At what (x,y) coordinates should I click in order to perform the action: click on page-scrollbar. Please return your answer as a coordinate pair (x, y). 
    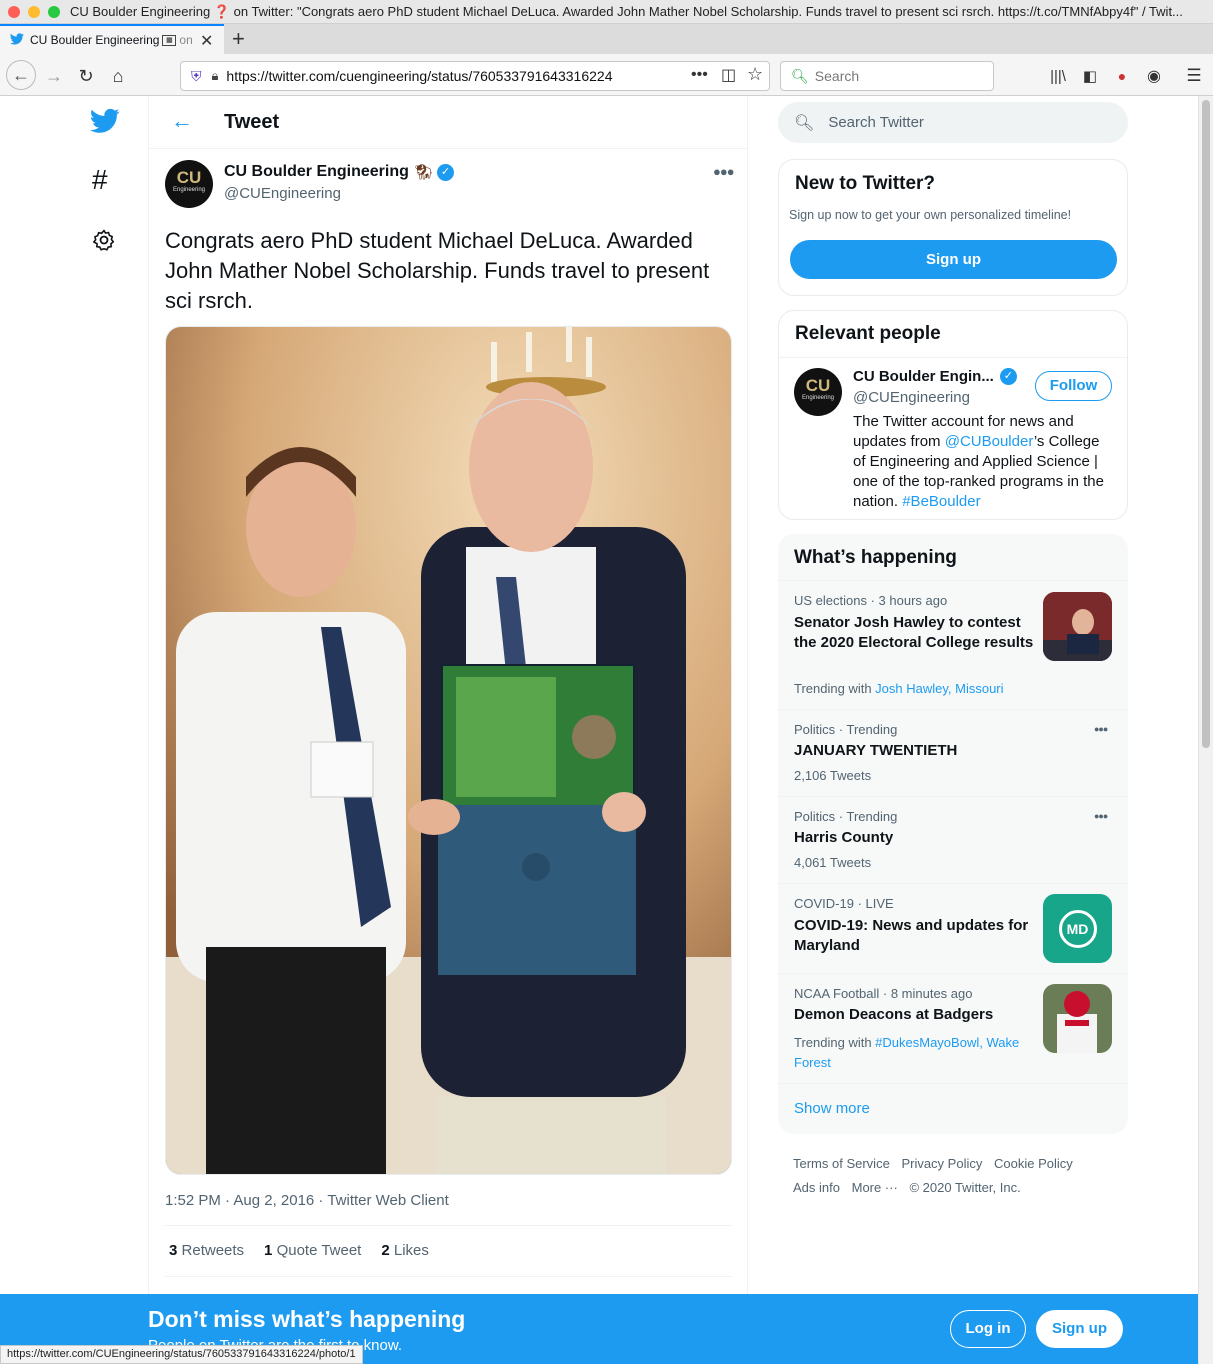
    Looking at the image, I should click on (1205, 730).